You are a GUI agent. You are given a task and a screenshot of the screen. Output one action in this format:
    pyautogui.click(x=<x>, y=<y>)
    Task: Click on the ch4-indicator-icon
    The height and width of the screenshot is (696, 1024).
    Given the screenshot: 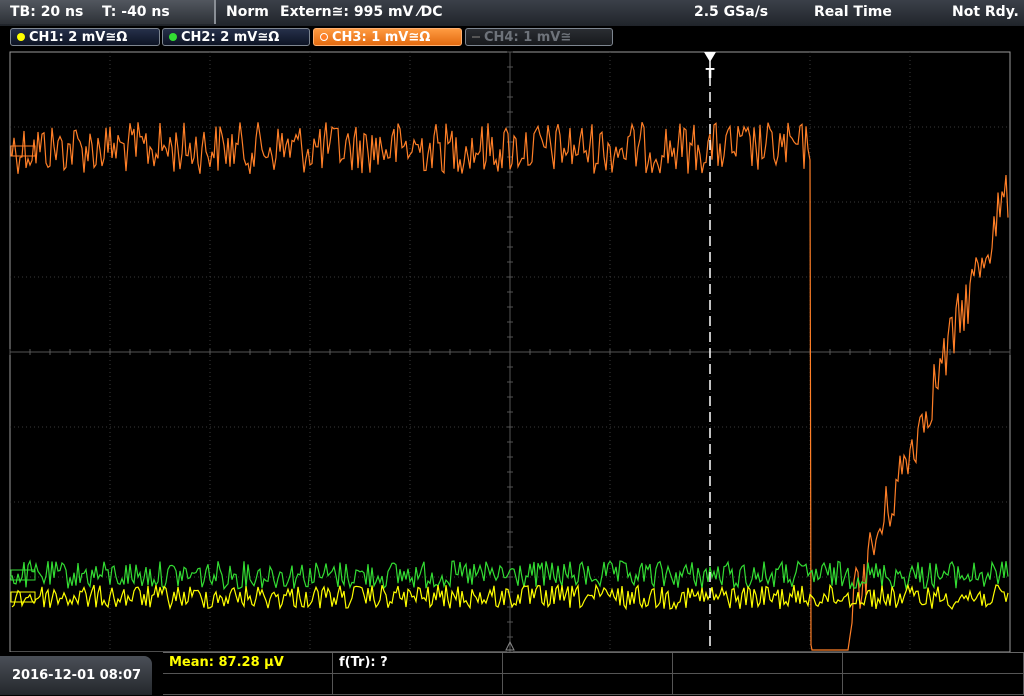 What is the action you would take?
    pyautogui.click(x=476, y=37)
    